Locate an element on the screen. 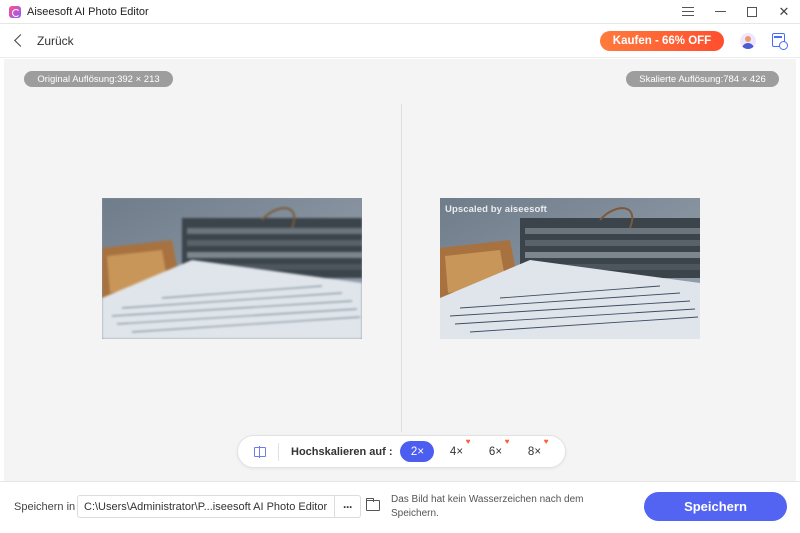 This screenshot has width=800, height=533. open-folder-icon is located at coordinates (373, 504).